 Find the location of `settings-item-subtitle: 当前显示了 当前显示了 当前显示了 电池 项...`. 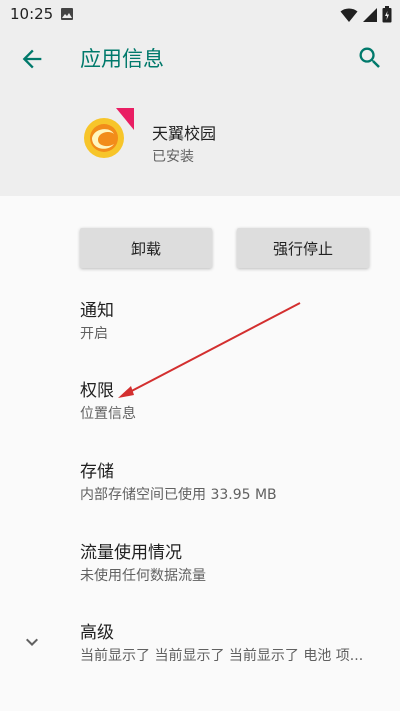

settings-item-subtitle: 当前显示了 当前显示了 当前显示了 电池 项... is located at coordinates (222, 656).